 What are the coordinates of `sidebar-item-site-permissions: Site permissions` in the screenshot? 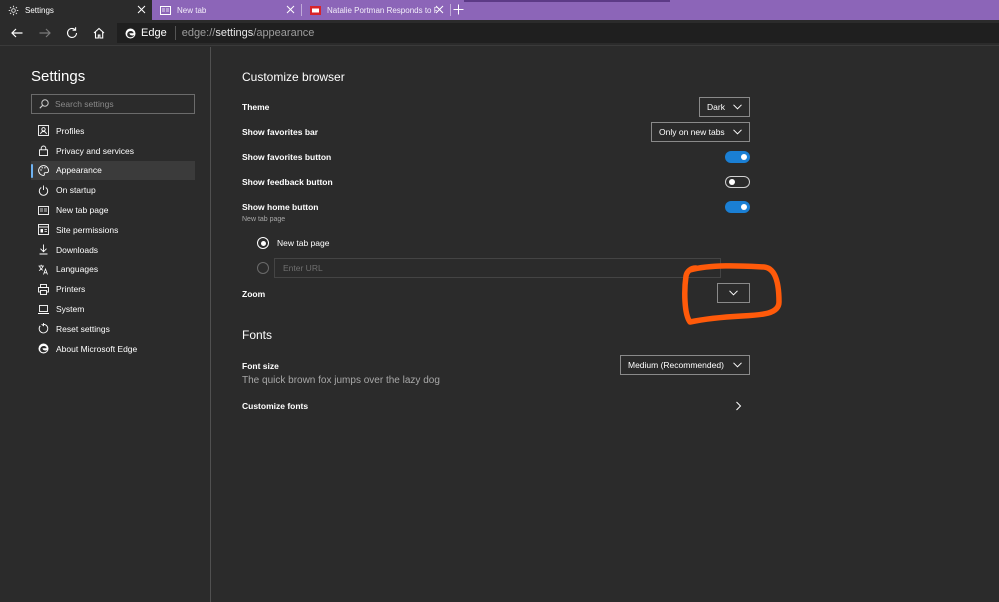 It's located at (113, 230).